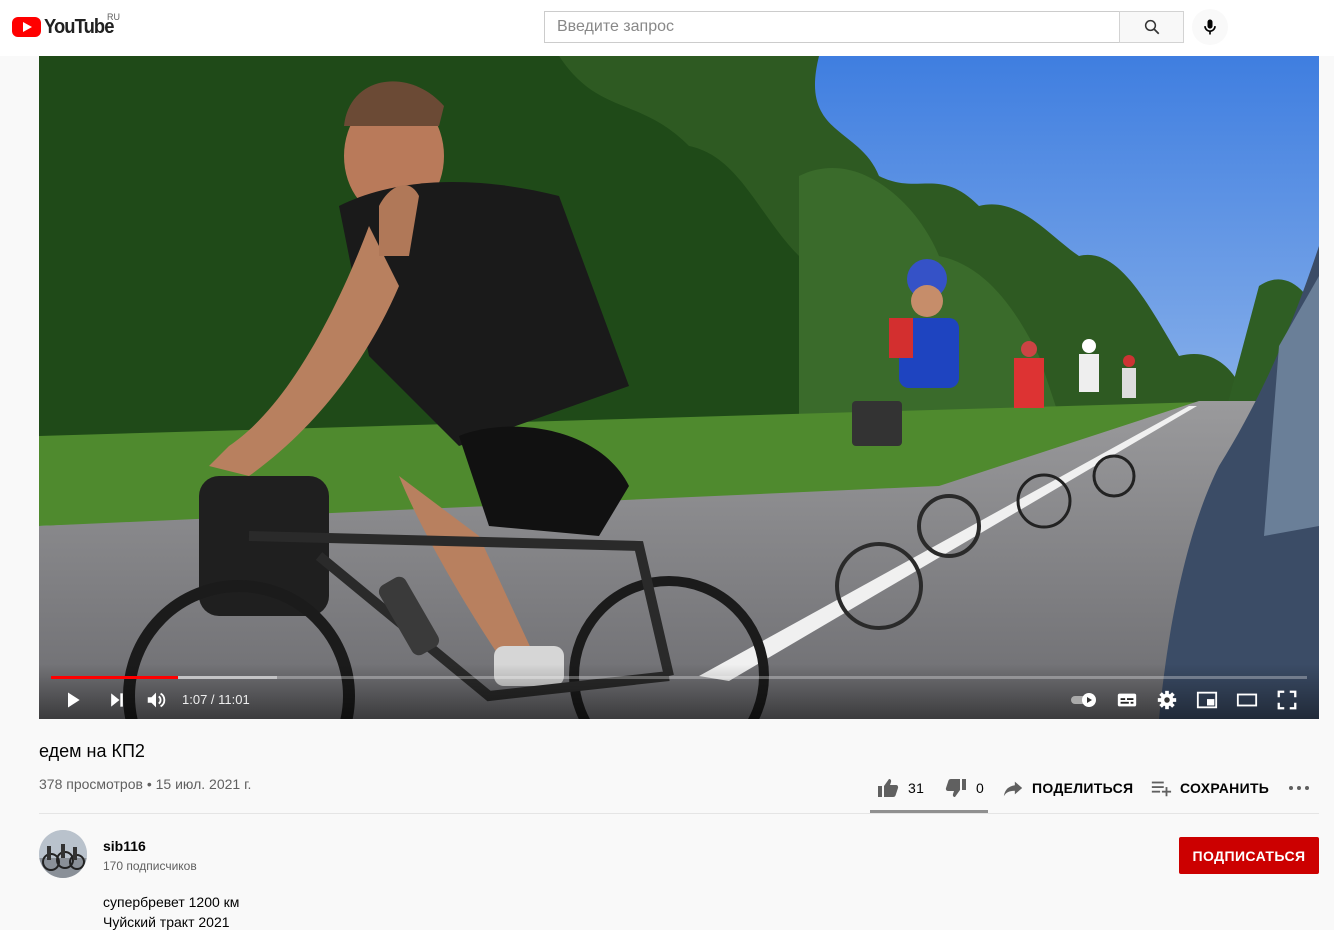  Describe the element at coordinates (1083, 788) in the screenshot. I see `share-label: ПОДЕЛИТЬСЯ` at that location.